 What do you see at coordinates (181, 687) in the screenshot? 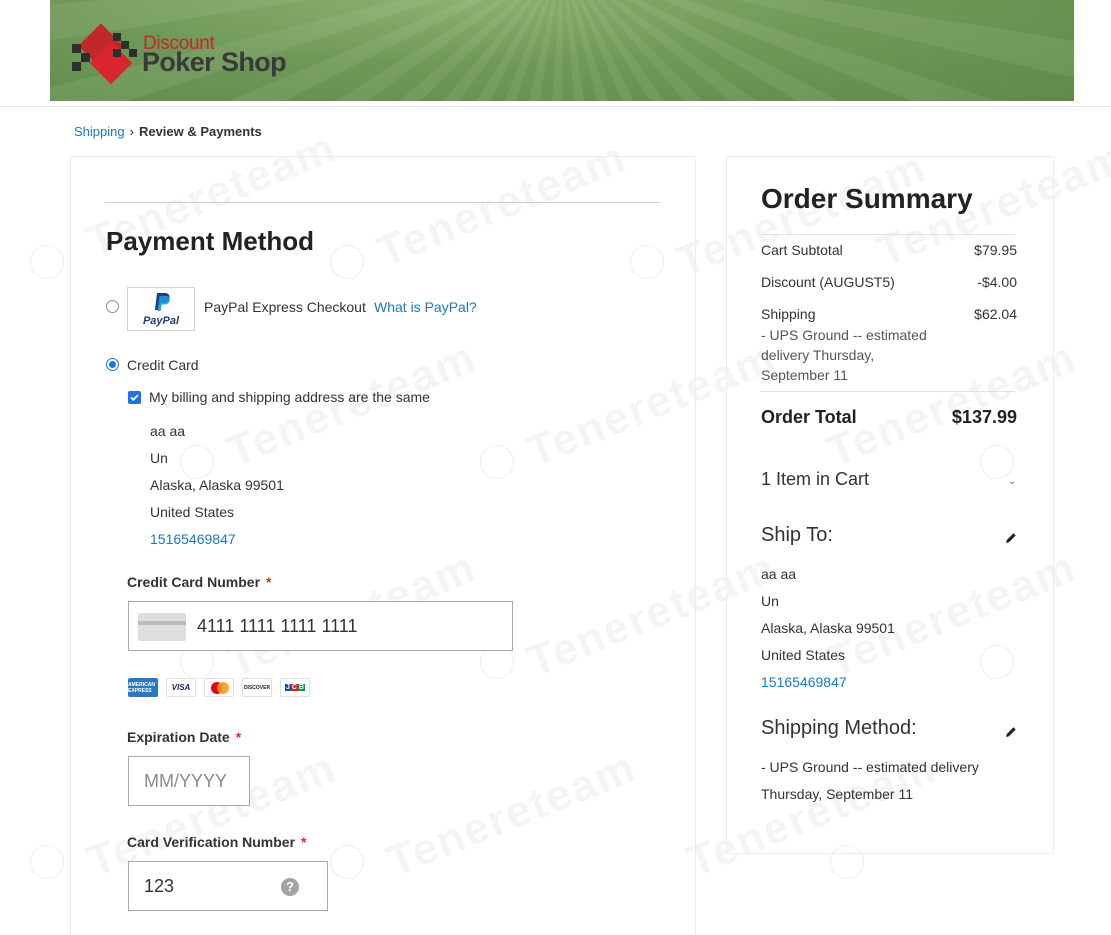
I see `visa-icon: VISA` at bounding box center [181, 687].